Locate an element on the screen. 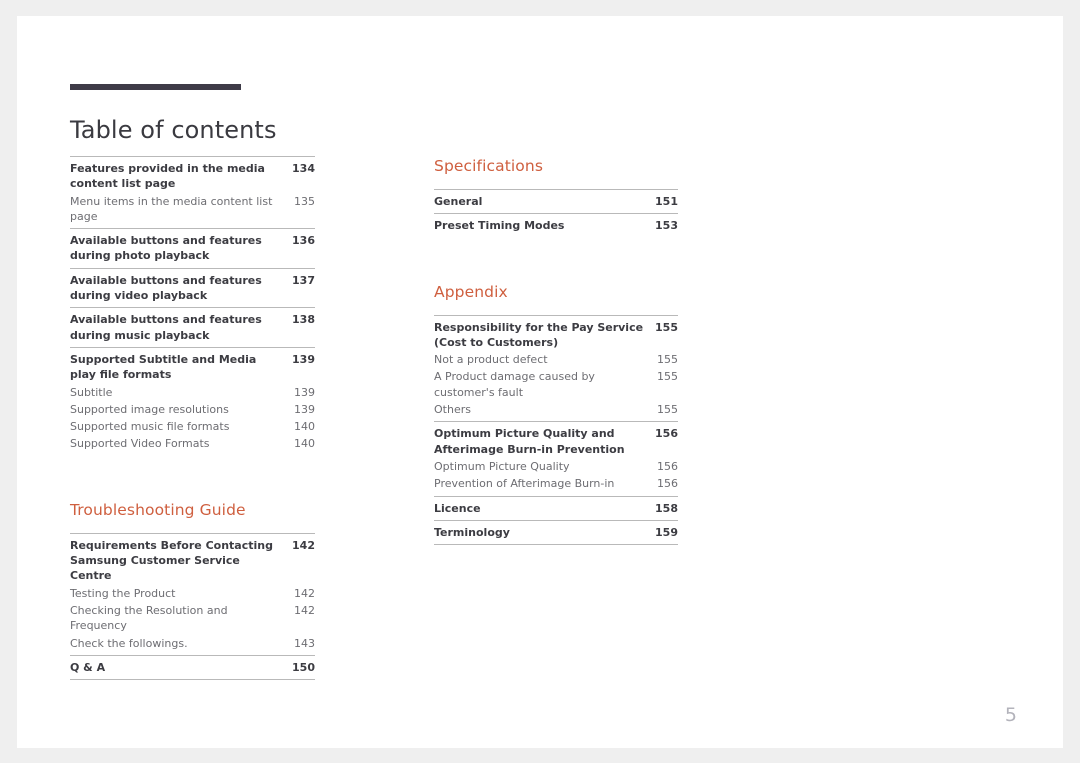 The height and width of the screenshot is (763, 1080). toc-entry-page-number: 137 is located at coordinates (303, 280).